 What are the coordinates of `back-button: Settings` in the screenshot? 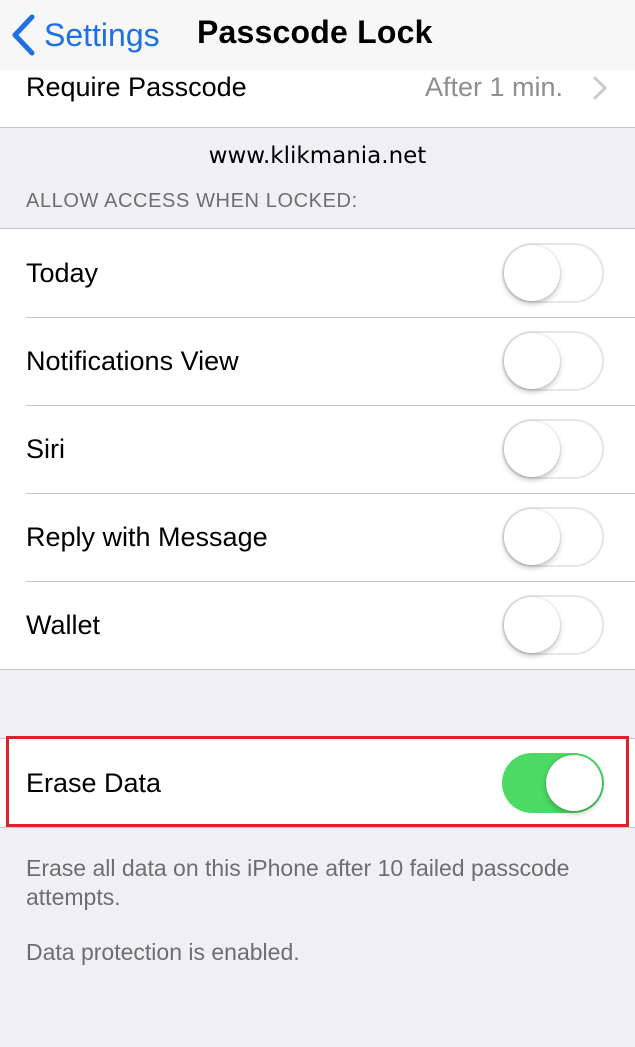 It's located at (85, 35).